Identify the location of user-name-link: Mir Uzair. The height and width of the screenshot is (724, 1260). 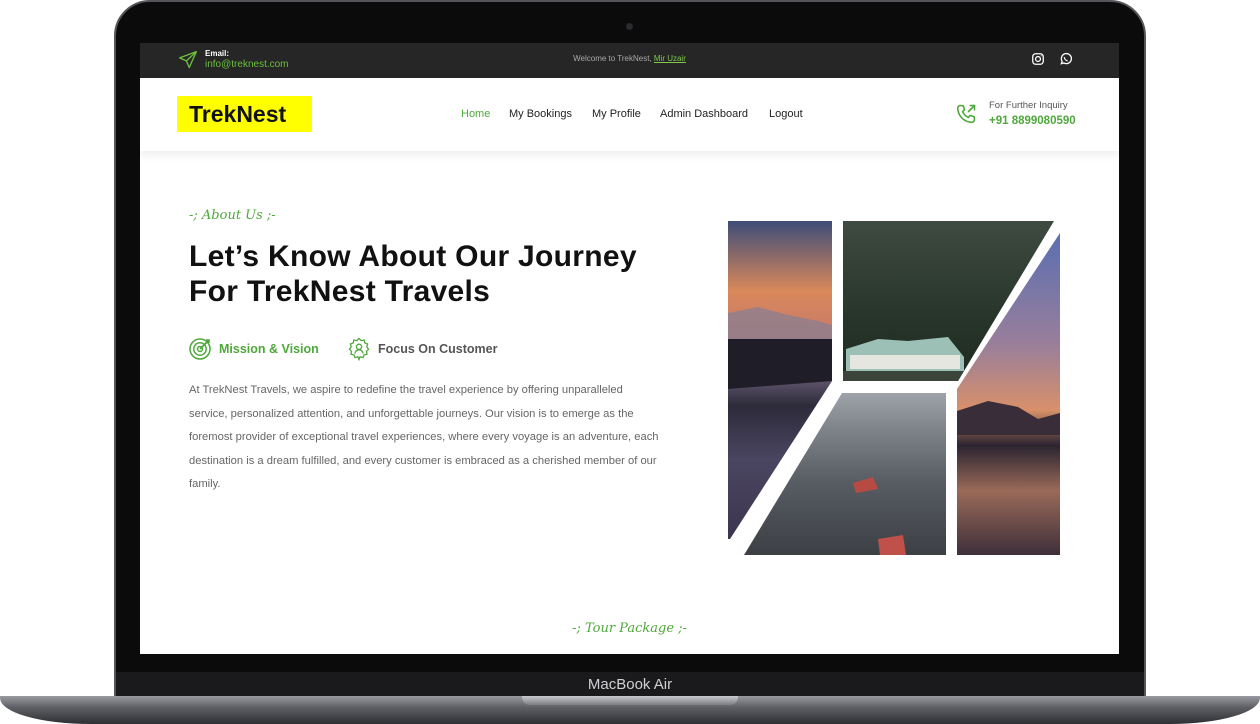
(670, 58).